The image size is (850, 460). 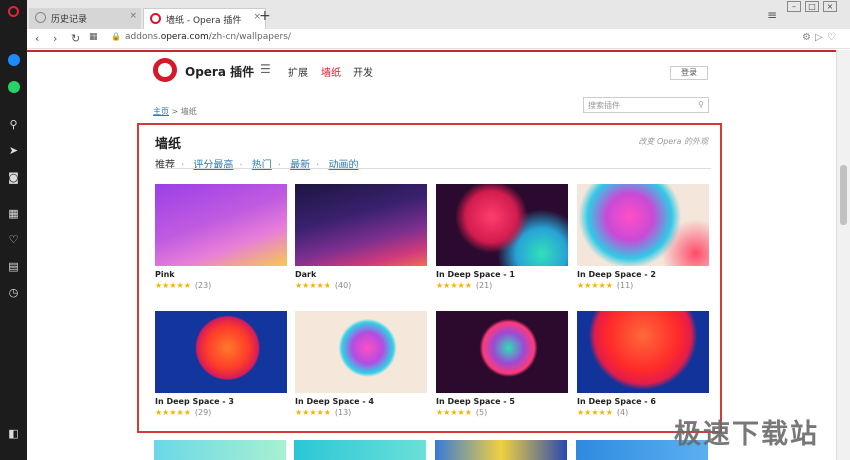 What do you see at coordinates (843, 195) in the screenshot?
I see `scrollbar-thumb` at bounding box center [843, 195].